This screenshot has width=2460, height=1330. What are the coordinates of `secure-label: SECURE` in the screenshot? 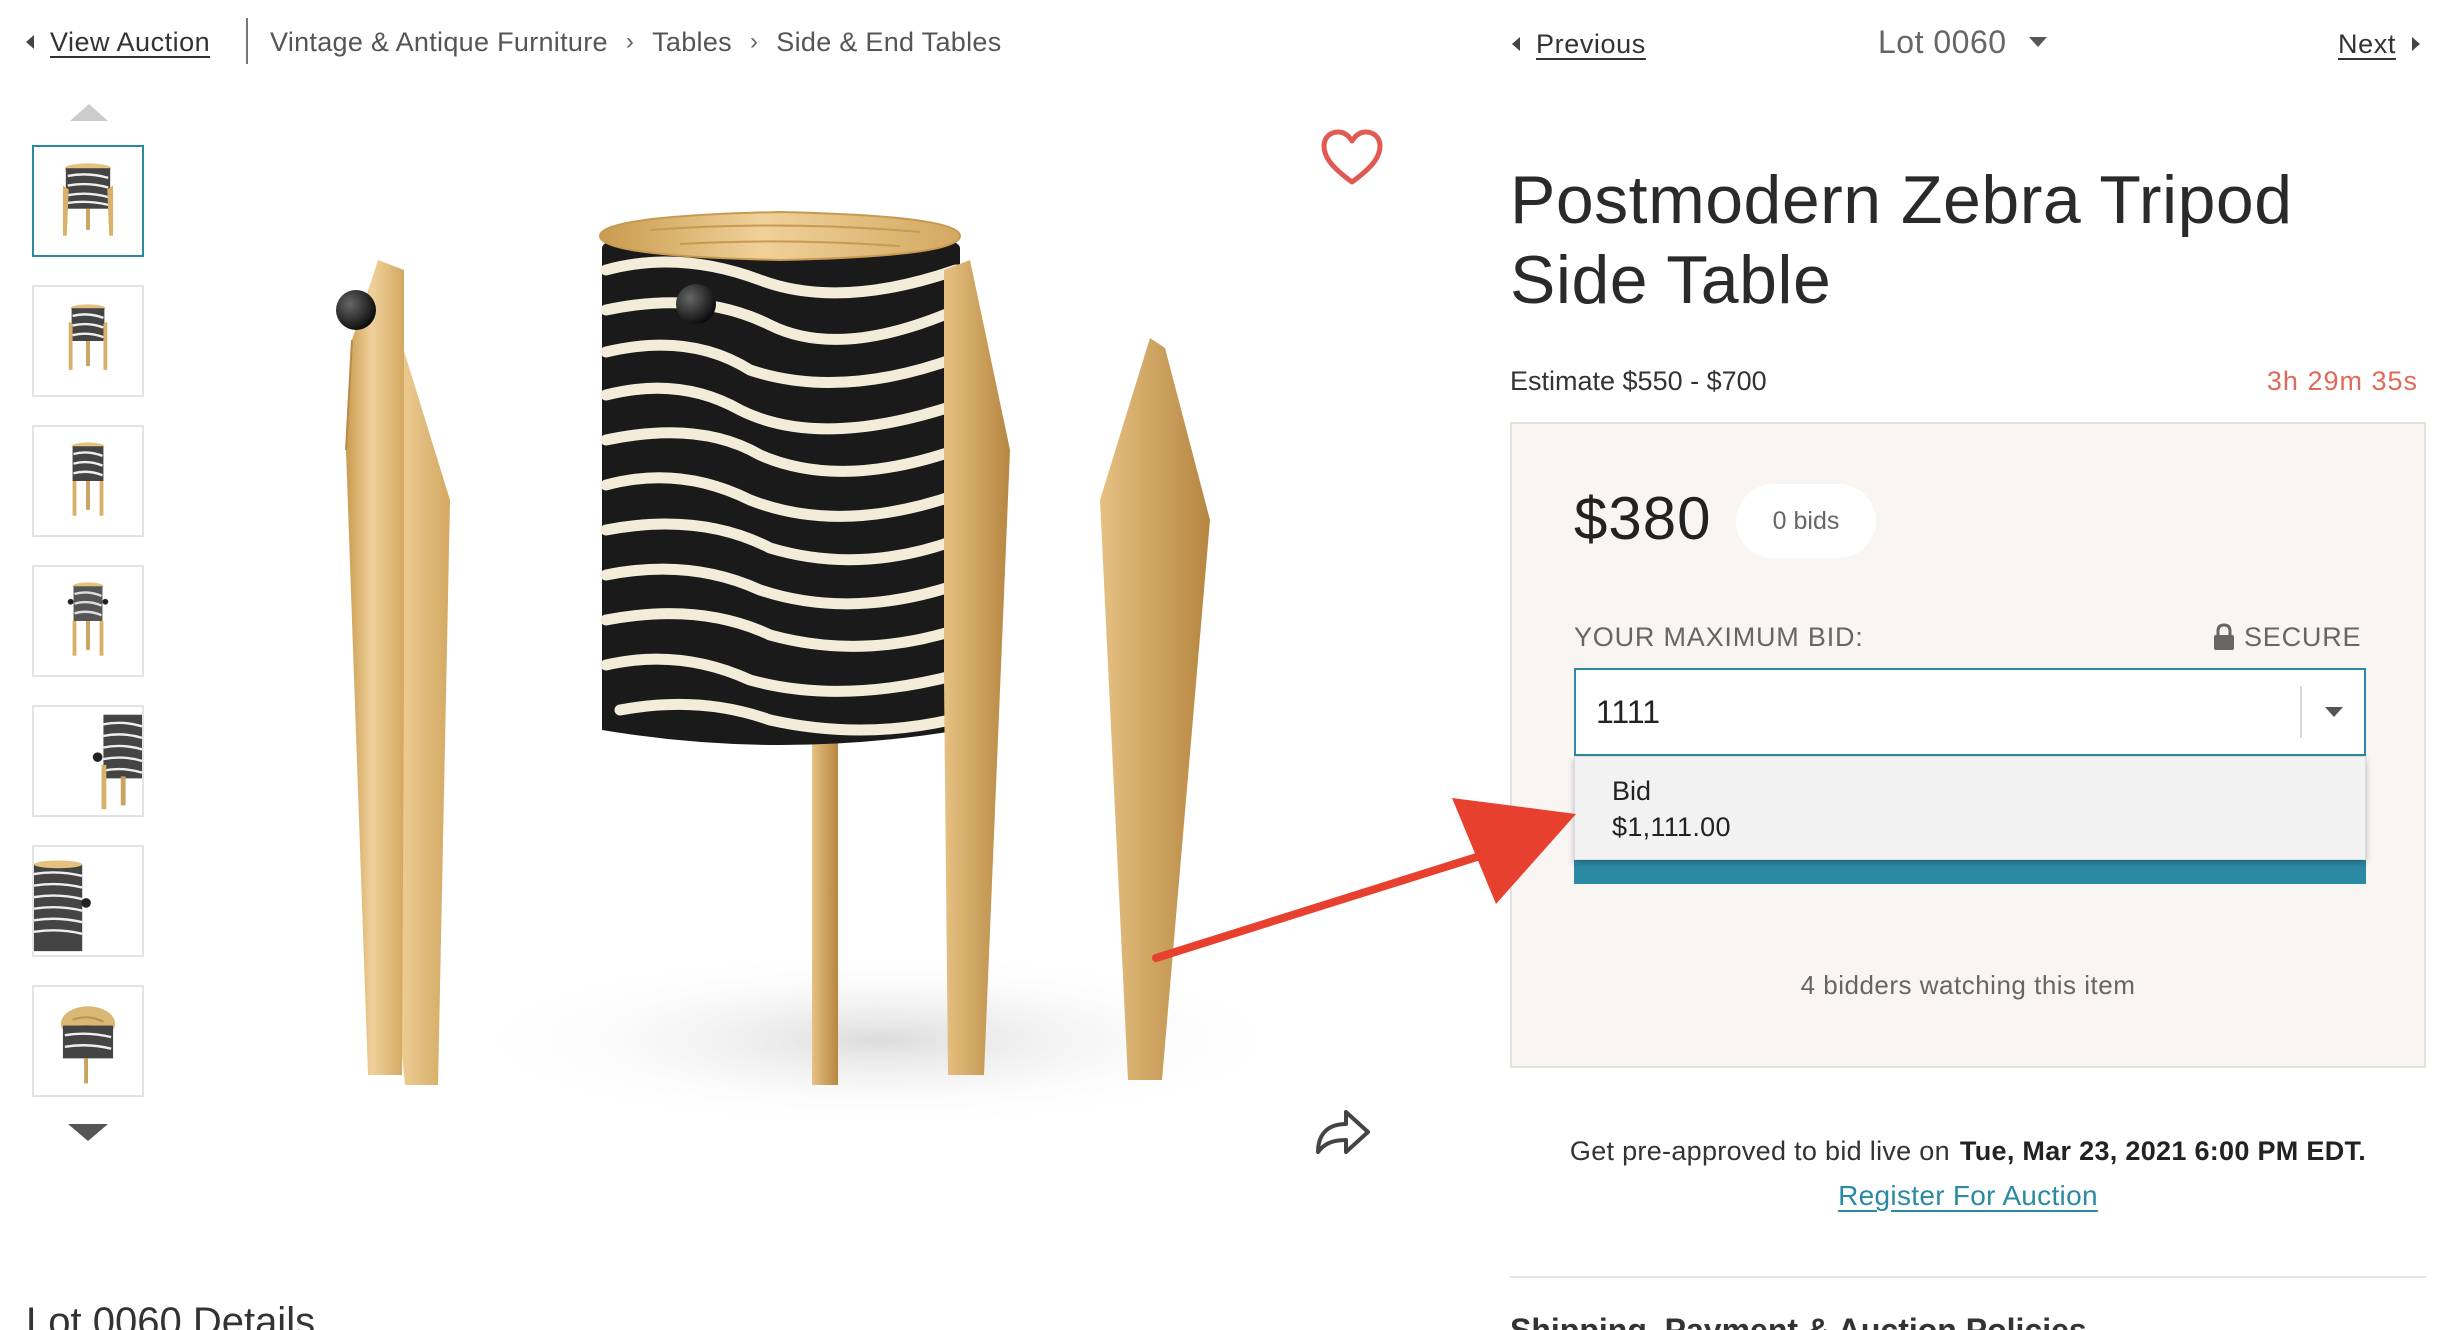 It's located at (2303, 636).